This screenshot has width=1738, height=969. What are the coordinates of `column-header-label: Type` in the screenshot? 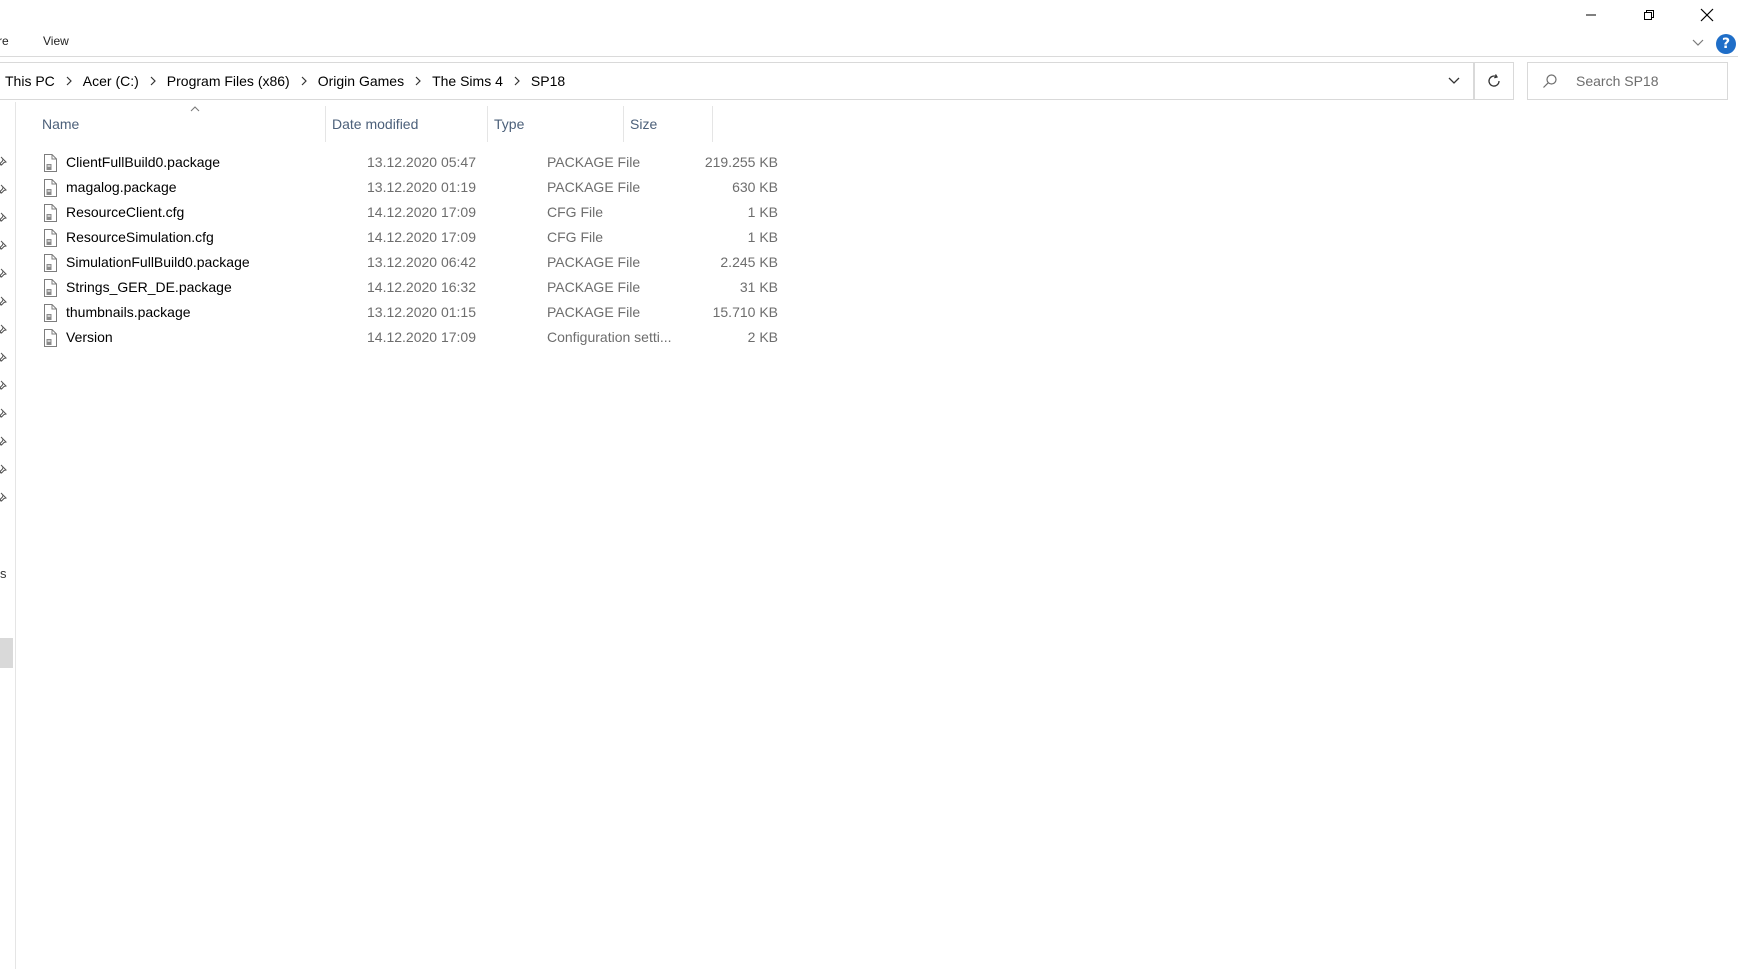 It's located at (509, 124).